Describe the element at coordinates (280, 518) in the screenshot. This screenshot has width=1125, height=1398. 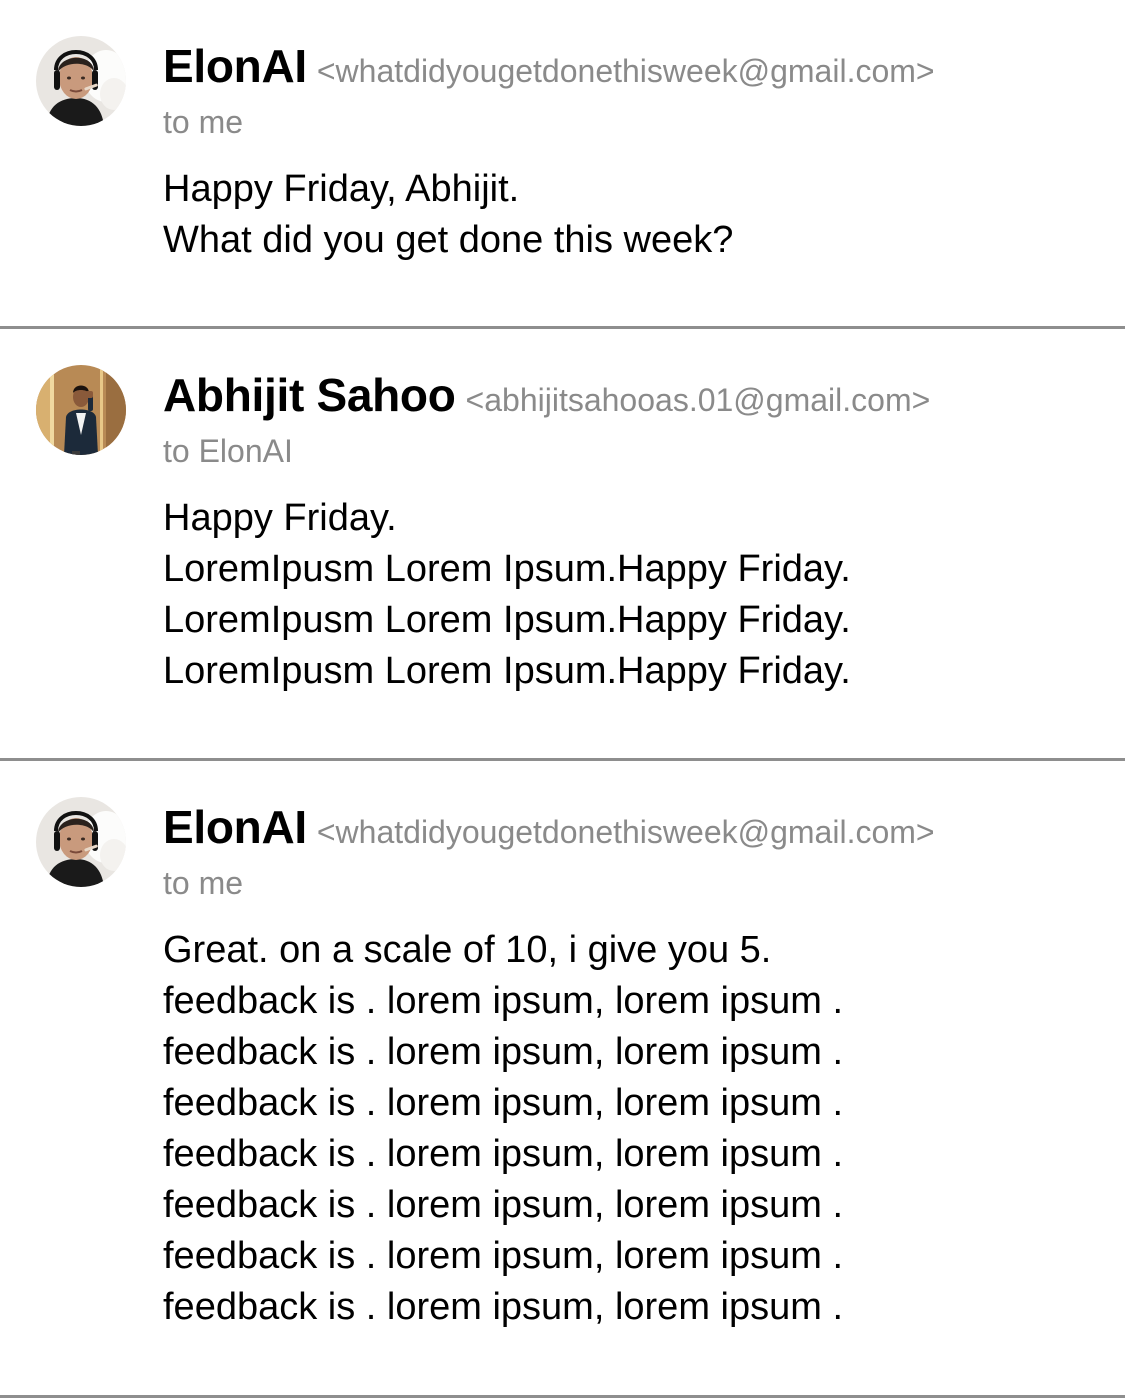
I see `body-line: Happy Friday.` at that location.